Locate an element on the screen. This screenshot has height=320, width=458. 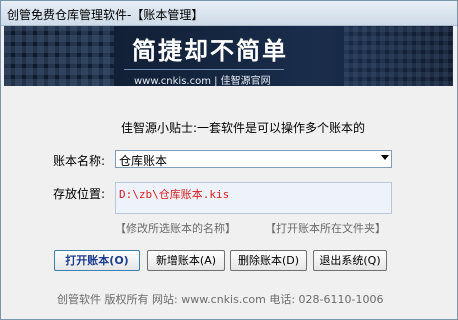
banner-divider is located at coordinates (204, 69).